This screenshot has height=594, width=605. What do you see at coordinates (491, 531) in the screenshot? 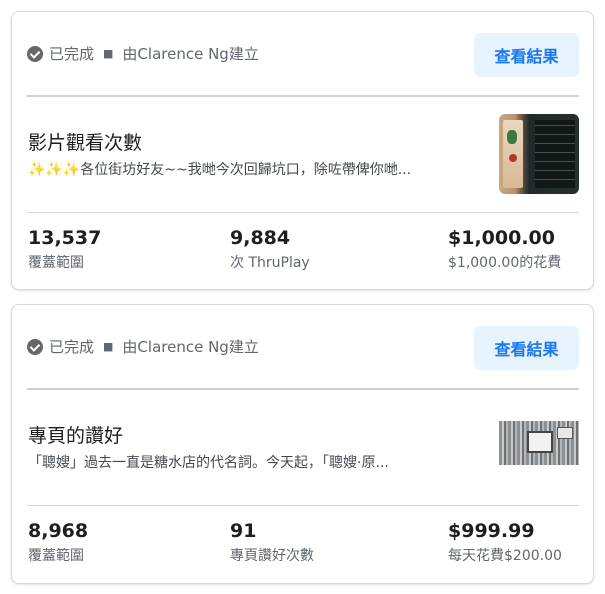
I see `metric-value: $999.99` at bounding box center [491, 531].